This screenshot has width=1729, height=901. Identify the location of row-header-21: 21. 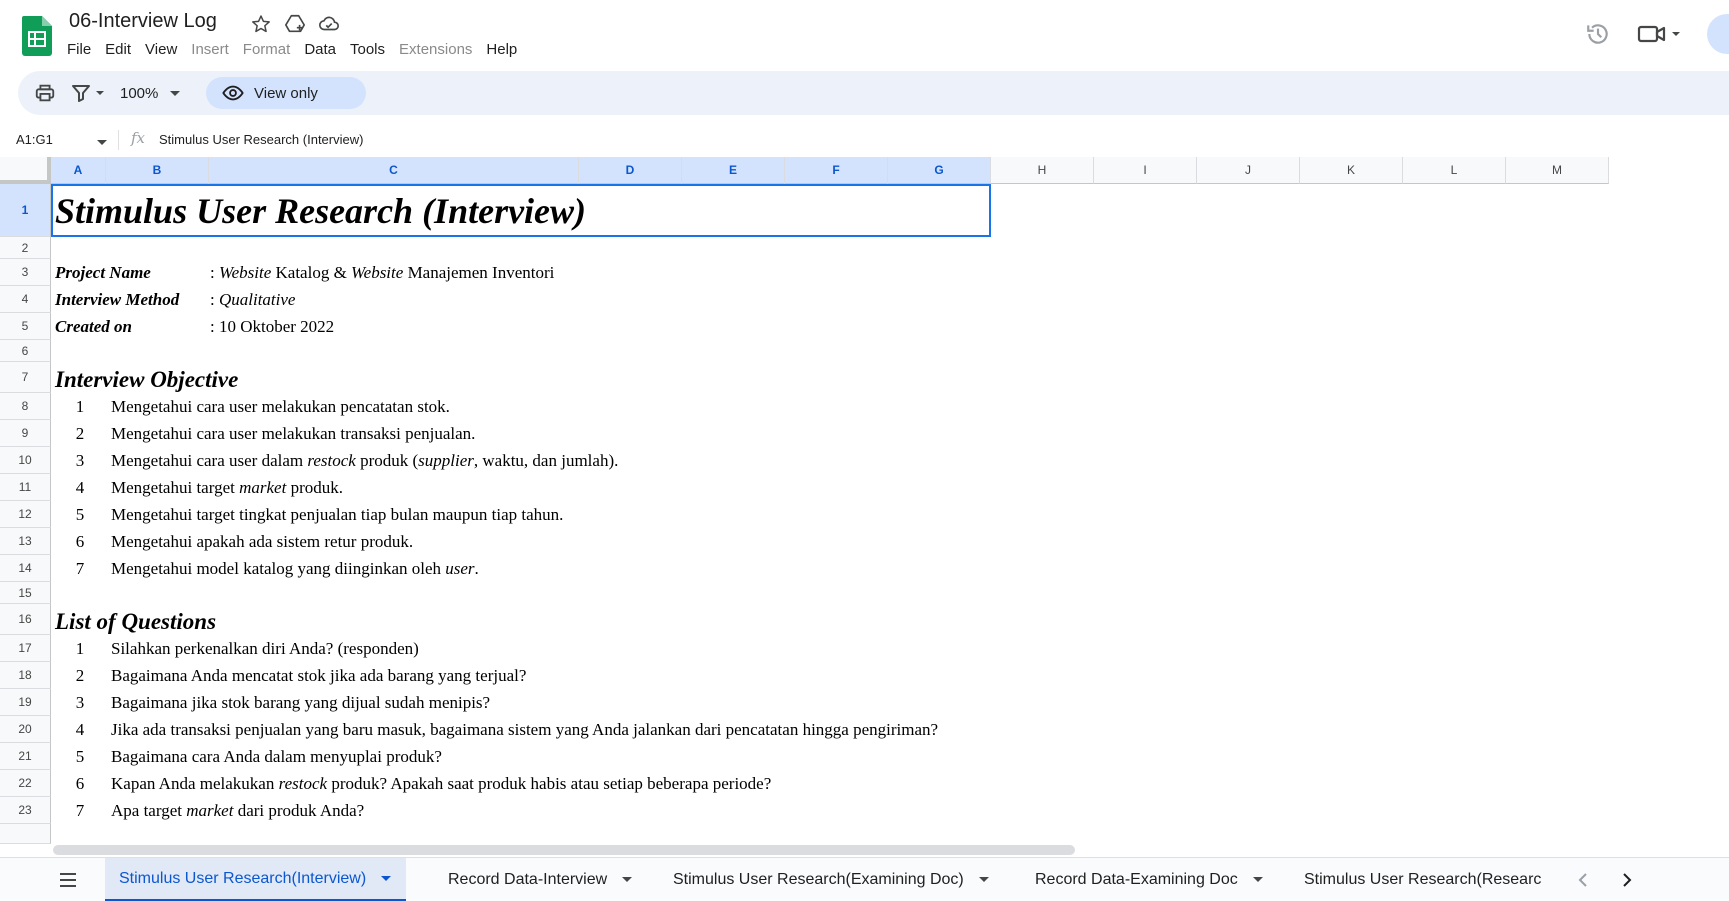
(25, 756).